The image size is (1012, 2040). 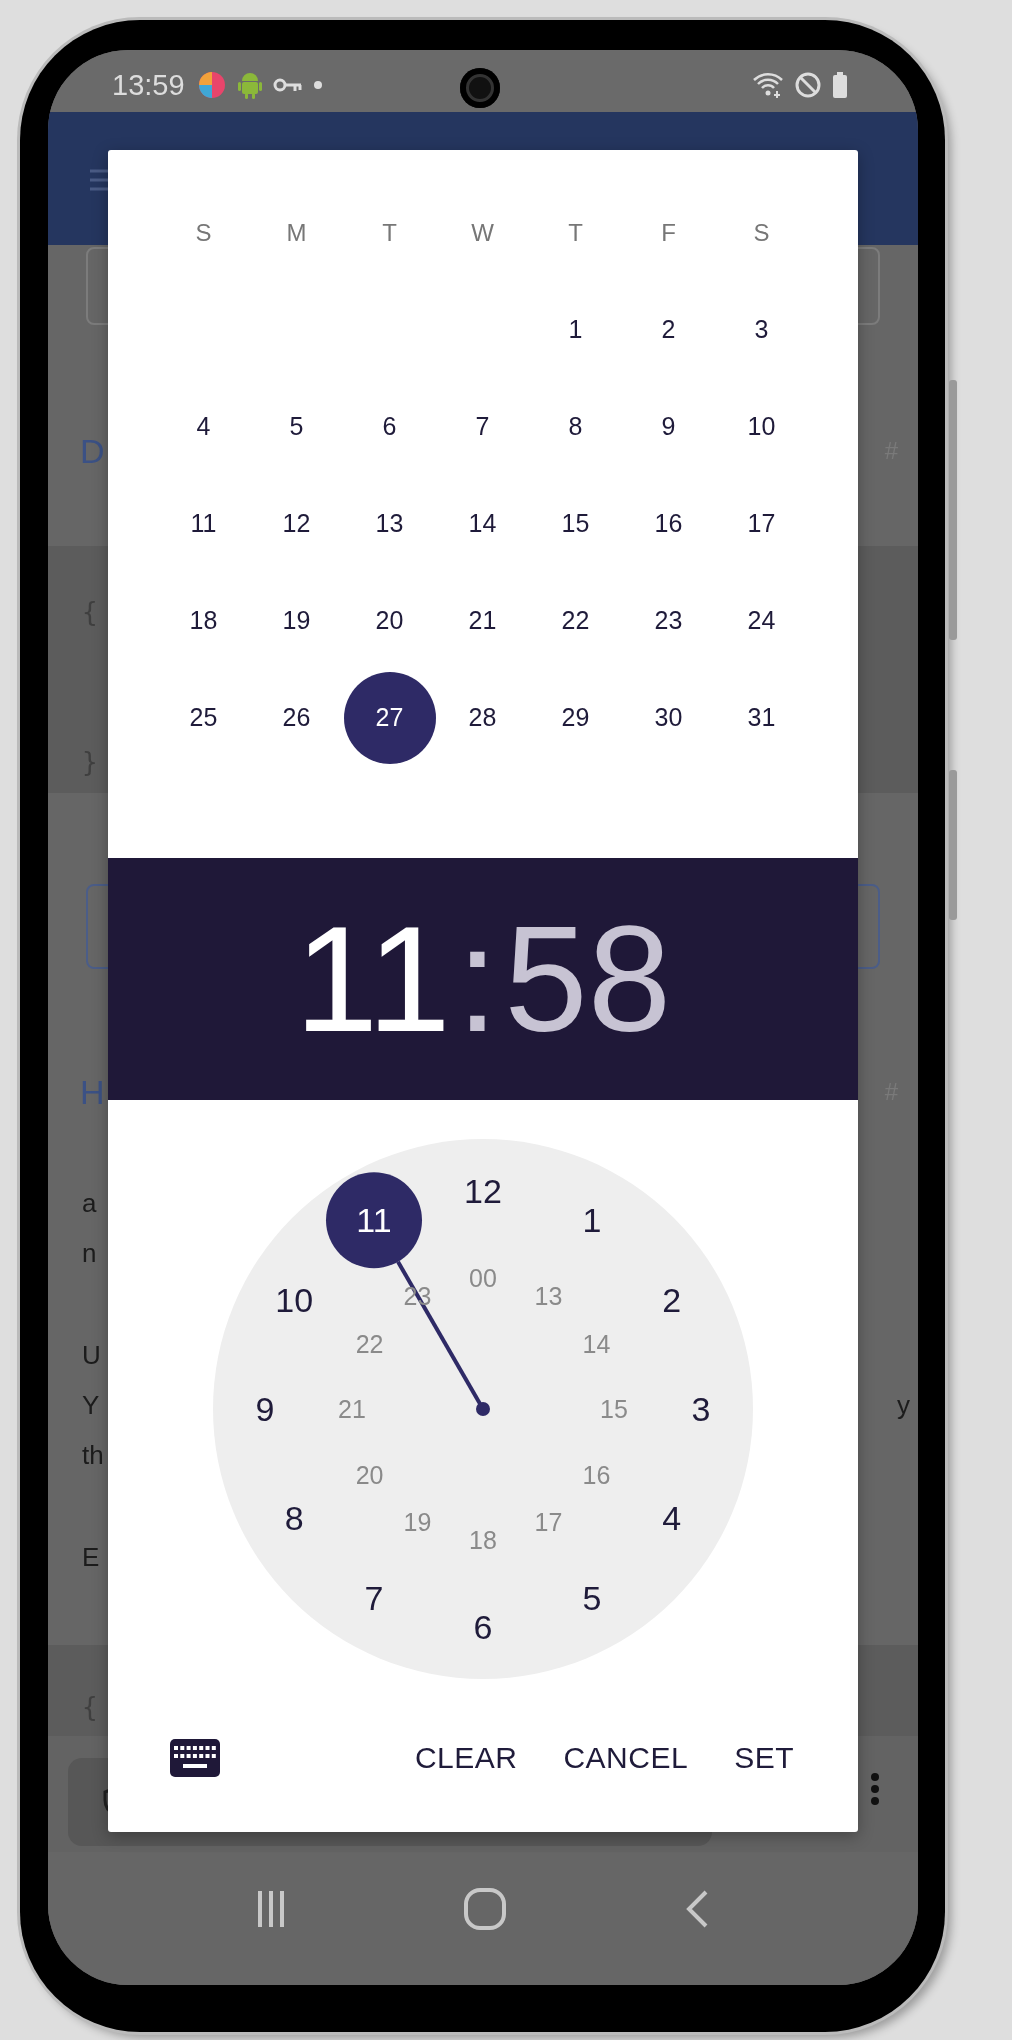 I want to click on dialog-button: CANCEL, so click(x=626, y=1758).